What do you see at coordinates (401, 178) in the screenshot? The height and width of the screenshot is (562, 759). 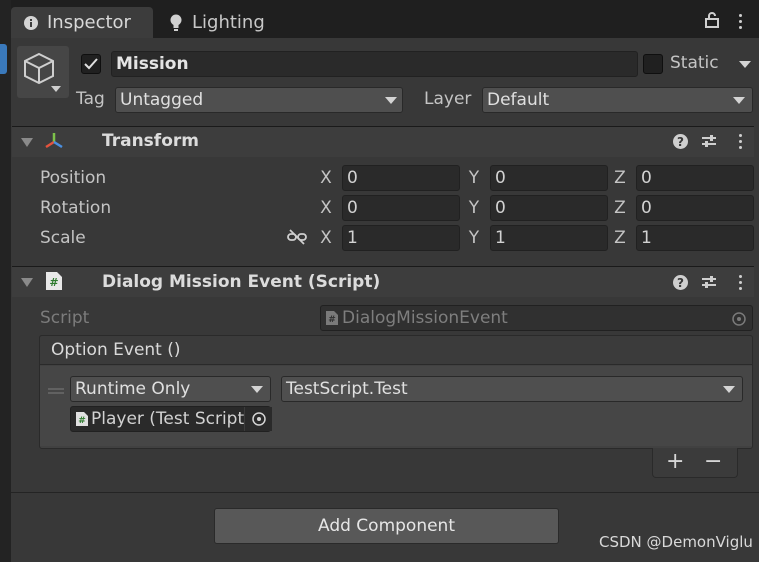 I see `position-x-input: 0` at bounding box center [401, 178].